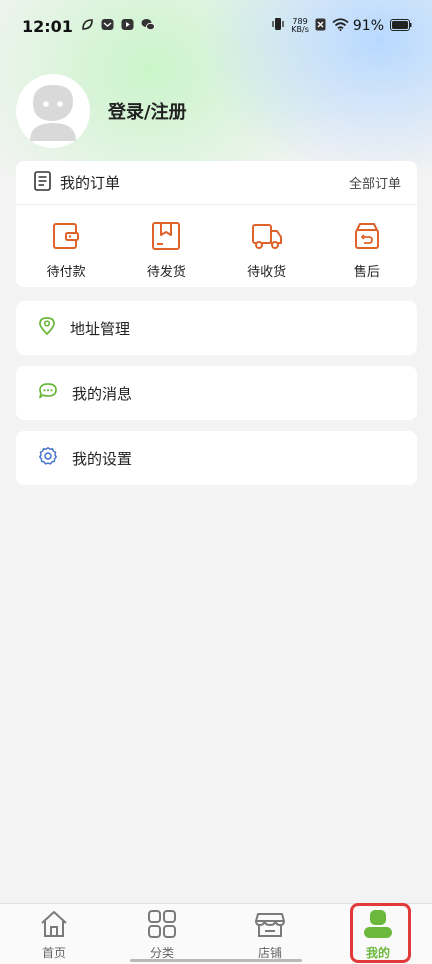 Image resolution: width=432 pixels, height=964 pixels. I want to click on home-indicator, so click(216, 960).